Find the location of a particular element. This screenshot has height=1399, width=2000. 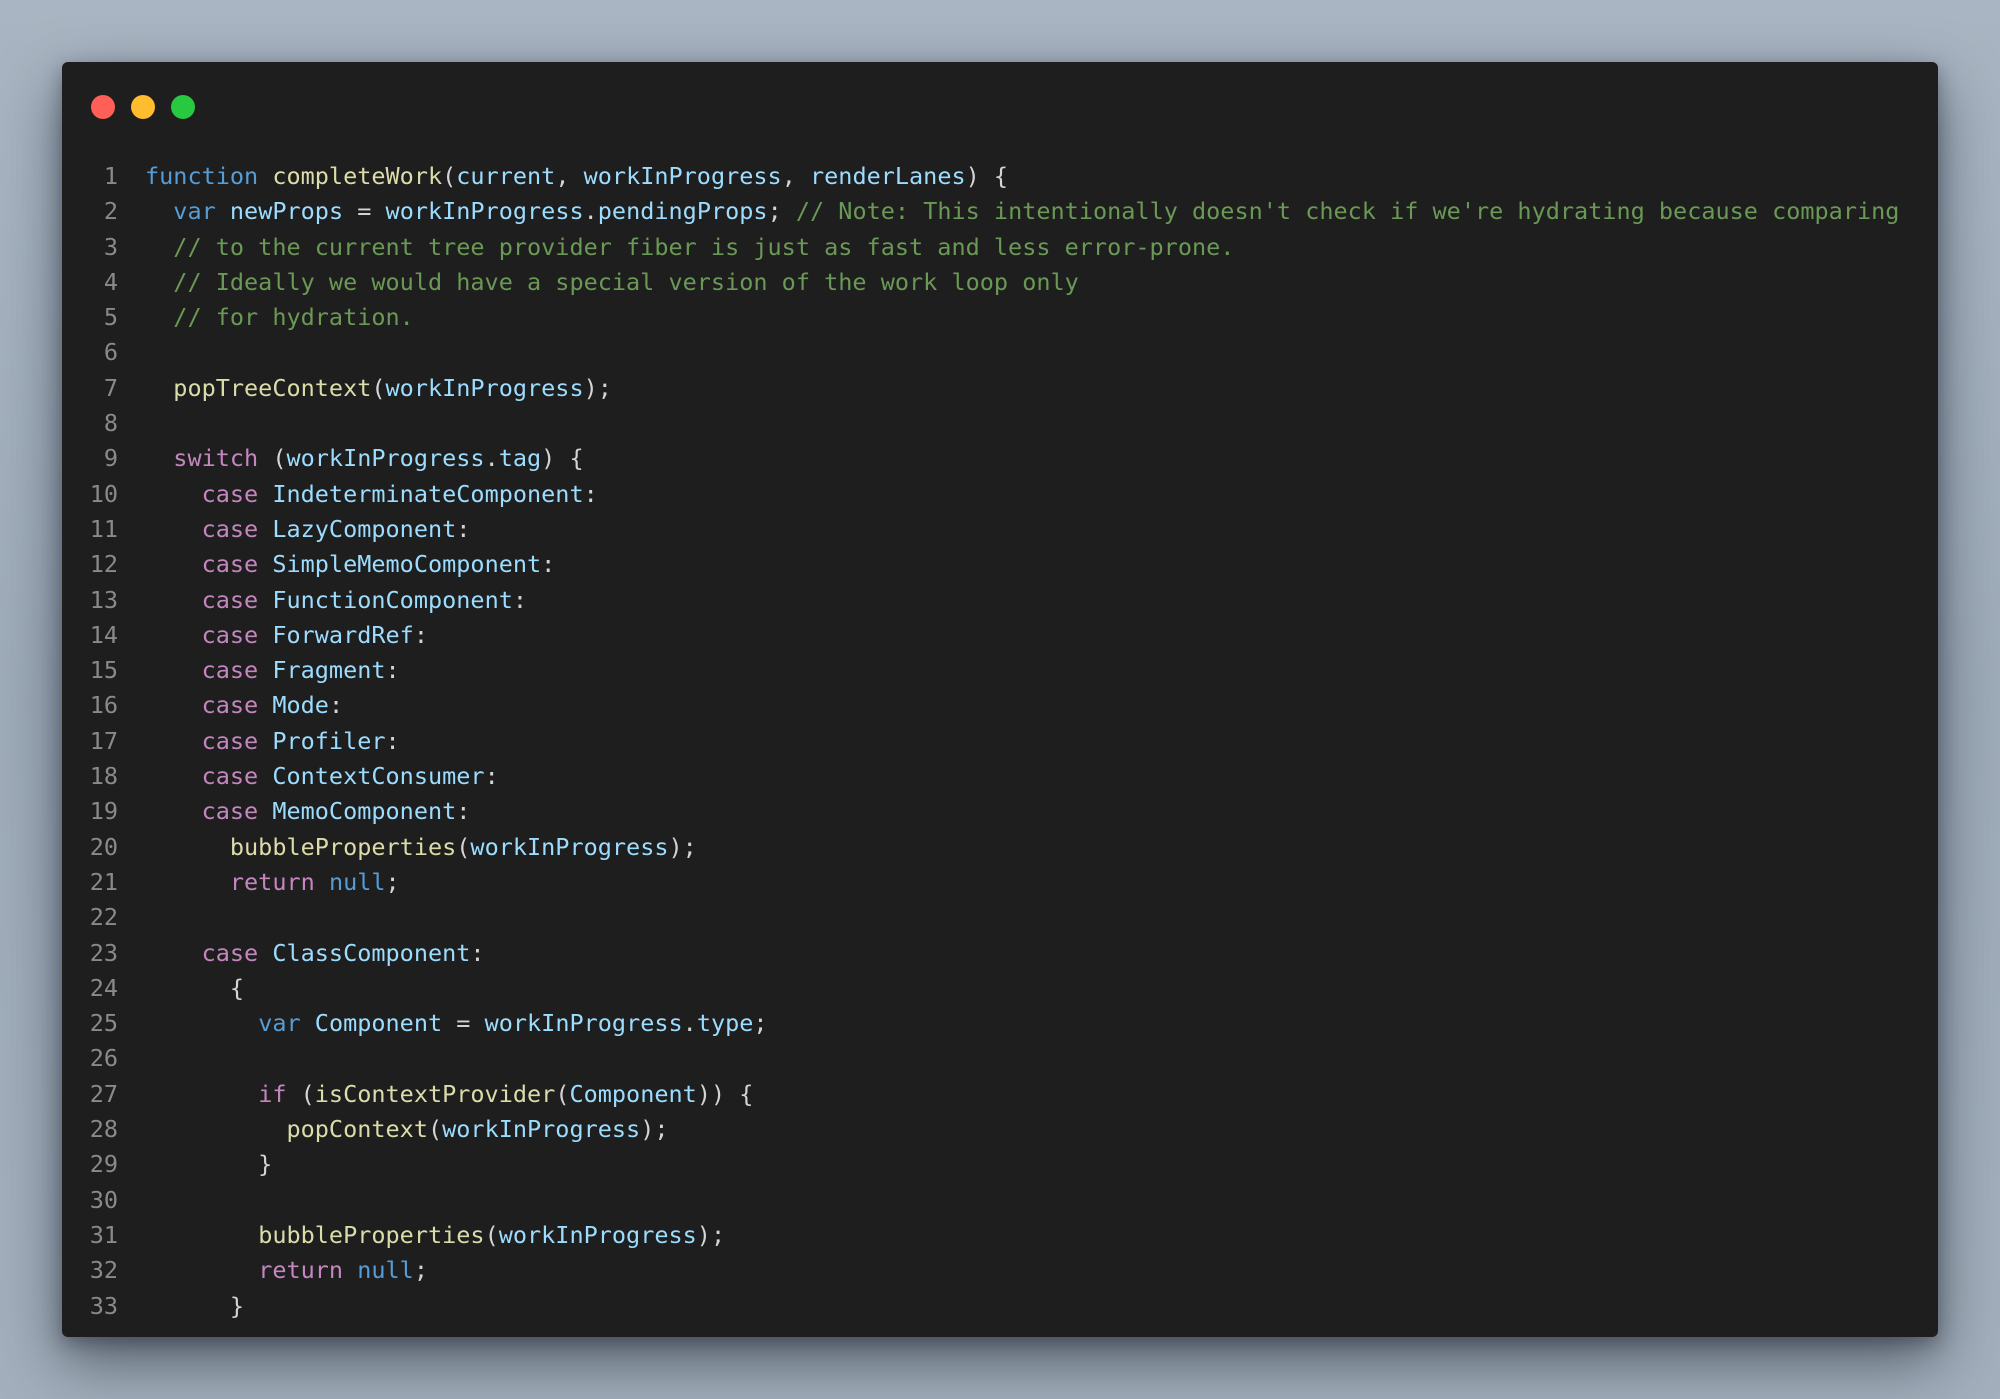

line-number: 33 is located at coordinates (103, 1305).